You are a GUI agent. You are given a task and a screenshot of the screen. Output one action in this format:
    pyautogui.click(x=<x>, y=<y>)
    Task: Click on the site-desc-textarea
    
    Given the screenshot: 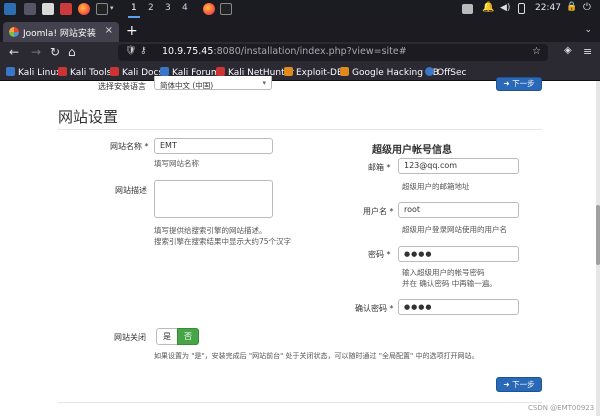 What is the action you would take?
    pyautogui.click(x=213, y=199)
    